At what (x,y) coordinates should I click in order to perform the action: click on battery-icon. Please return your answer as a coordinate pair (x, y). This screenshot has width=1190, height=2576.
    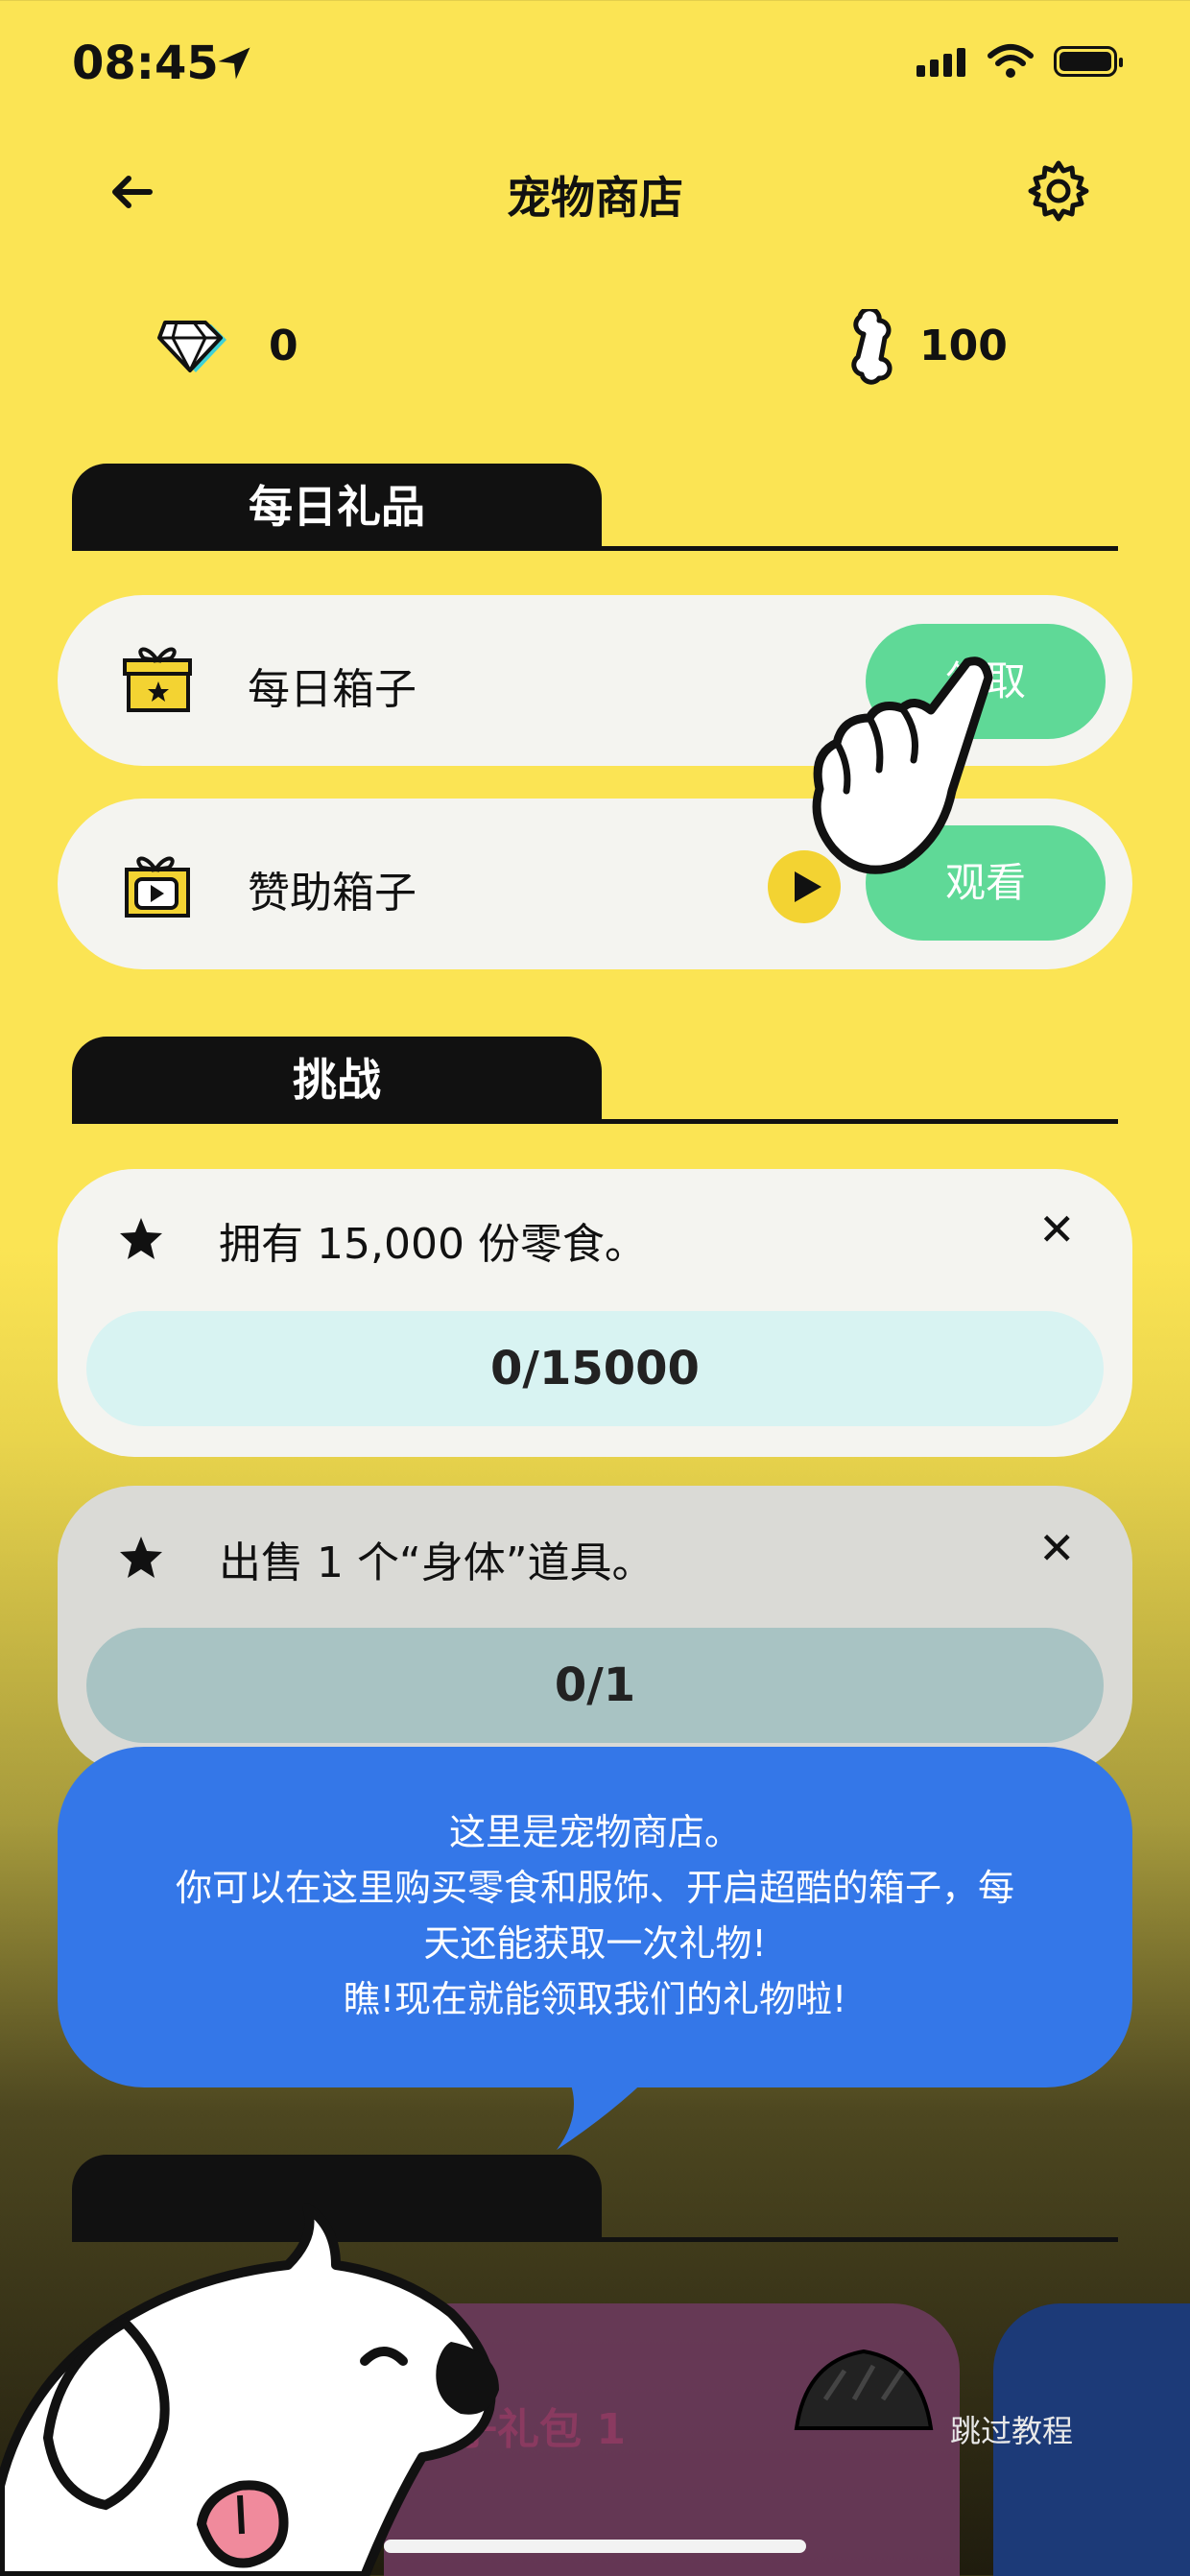
    Looking at the image, I should click on (1088, 61).